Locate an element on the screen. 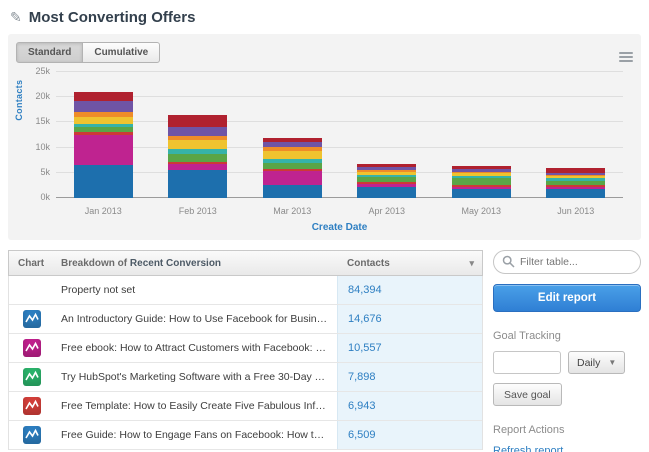 The width and height of the screenshot is (649, 452). stacked-bar-may-2013 is located at coordinates (481, 135).